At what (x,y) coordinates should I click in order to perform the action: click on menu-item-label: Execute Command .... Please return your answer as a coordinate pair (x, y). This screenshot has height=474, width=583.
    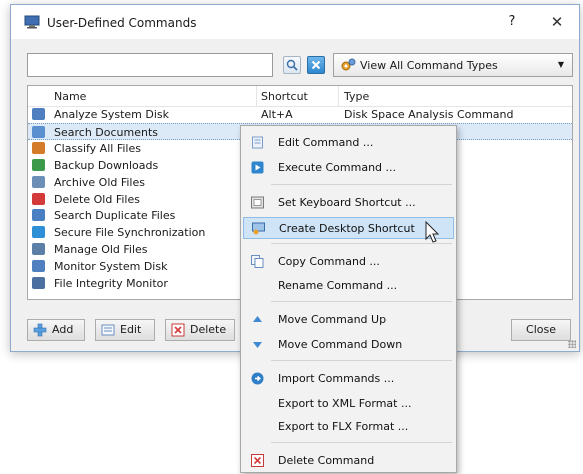
    Looking at the image, I should click on (337, 167).